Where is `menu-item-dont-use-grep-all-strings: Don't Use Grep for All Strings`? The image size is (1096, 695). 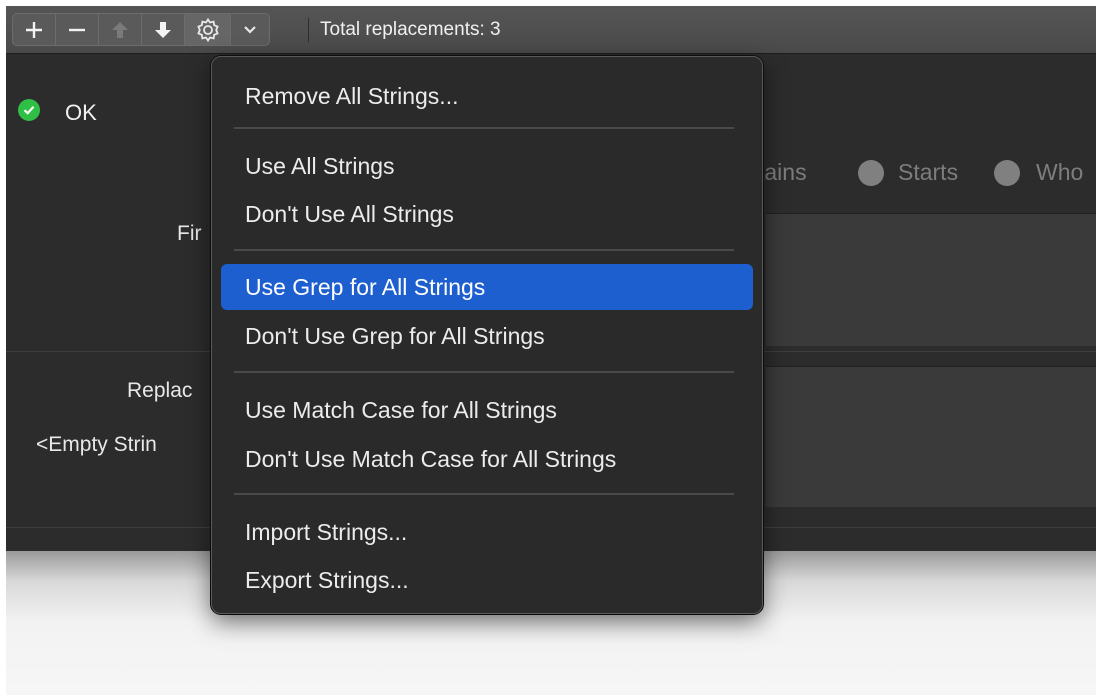 menu-item-dont-use-grep-all-strings: Don't Use Grep for All Strings is located at coordinates (487, 336).